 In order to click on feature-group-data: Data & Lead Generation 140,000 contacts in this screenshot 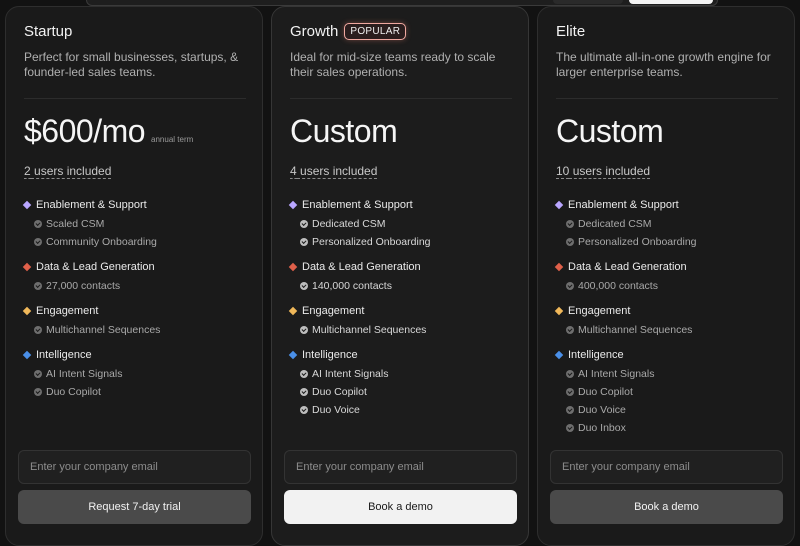, I will do `click(403, 277)`.